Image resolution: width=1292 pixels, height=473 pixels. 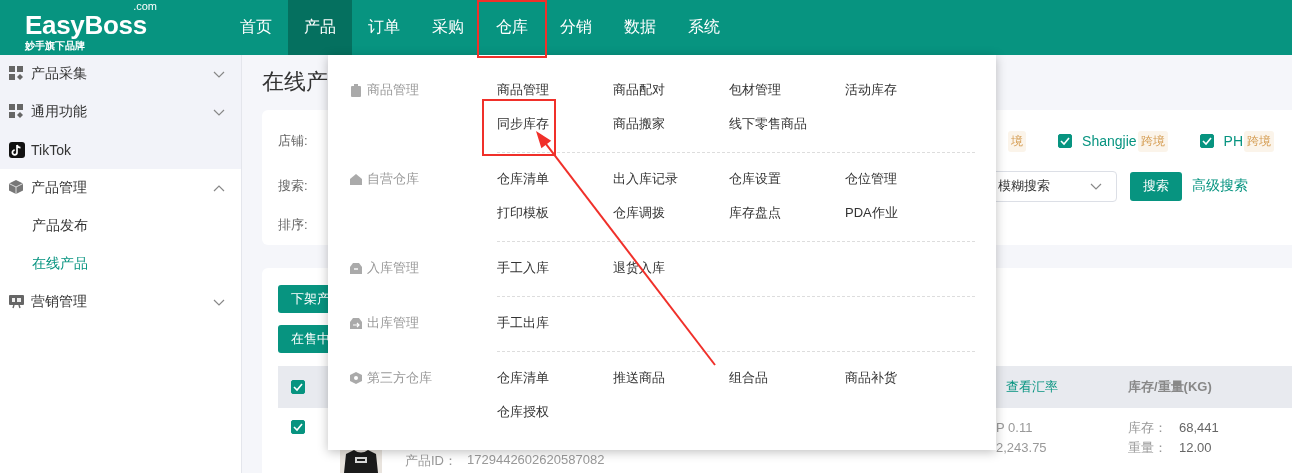 I want to click on logo-wordmark: EasyBoss, so click(x=86, y=24).